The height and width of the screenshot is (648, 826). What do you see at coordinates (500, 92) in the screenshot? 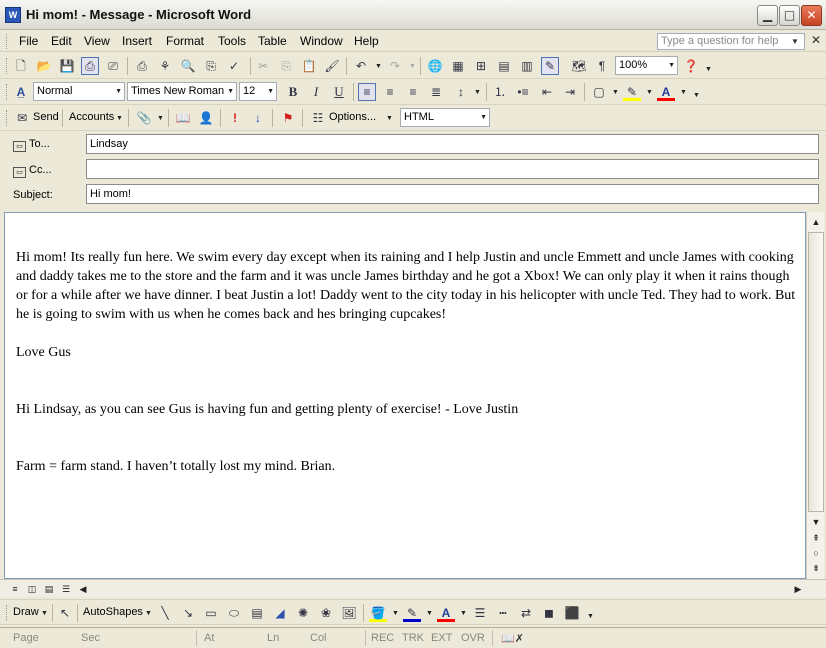
I see `numbering-icon: ⒈` at bounding box center [500, 92].